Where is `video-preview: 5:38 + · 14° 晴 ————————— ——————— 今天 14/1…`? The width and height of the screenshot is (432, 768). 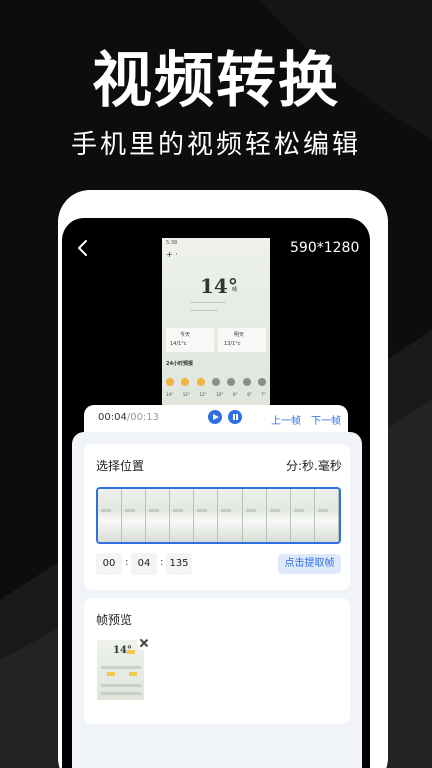 video-preview: 5:38 + · 14° 晴 ————————— ——————— 今天 14/1… is located at coordinates (216, 323).